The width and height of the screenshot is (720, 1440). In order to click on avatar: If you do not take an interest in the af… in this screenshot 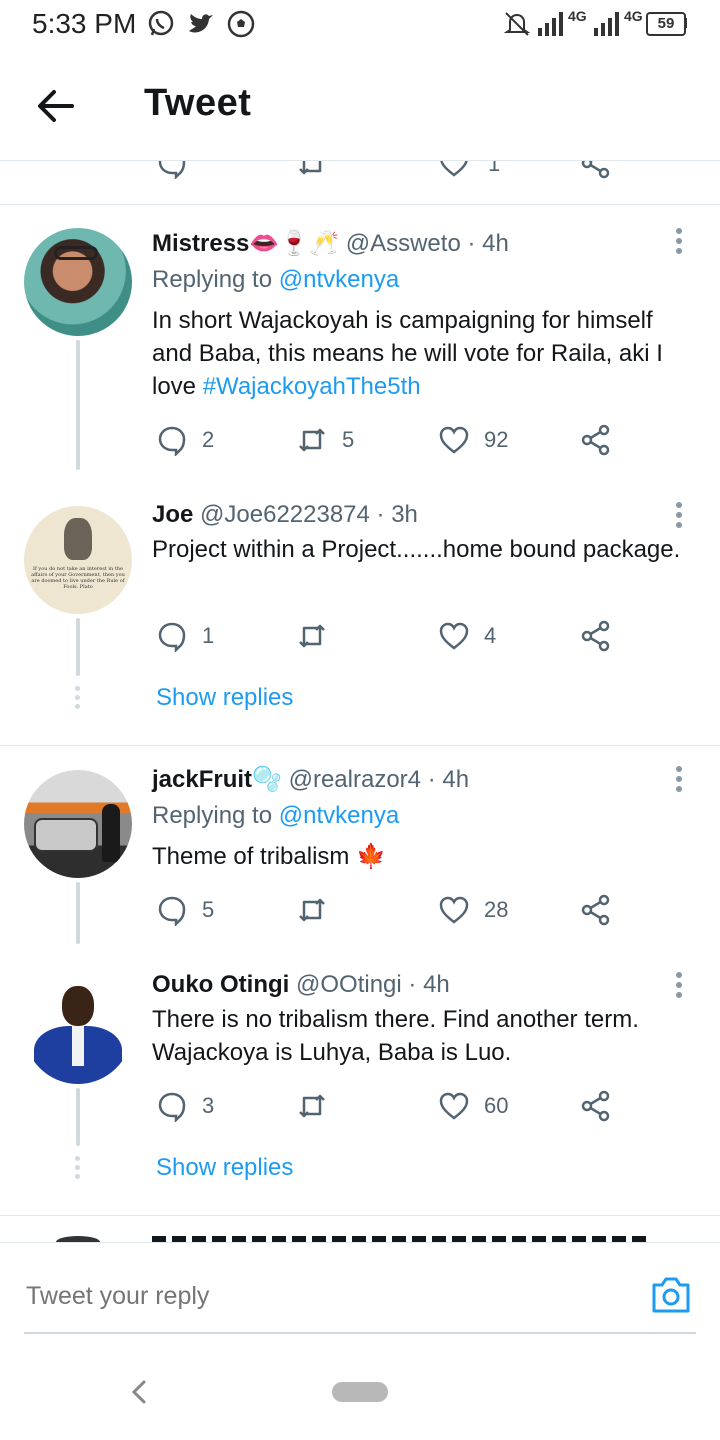, I will do `click(78, 560)`.